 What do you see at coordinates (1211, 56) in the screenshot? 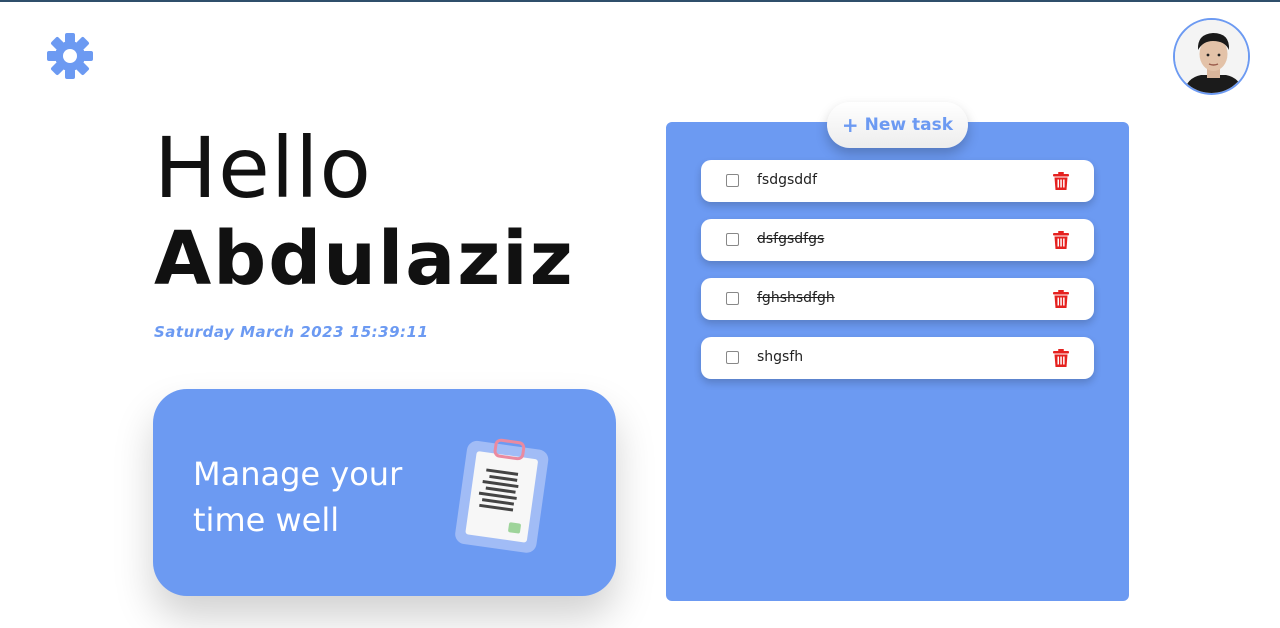
I see `avatar` at bounding box center [1211, 56].